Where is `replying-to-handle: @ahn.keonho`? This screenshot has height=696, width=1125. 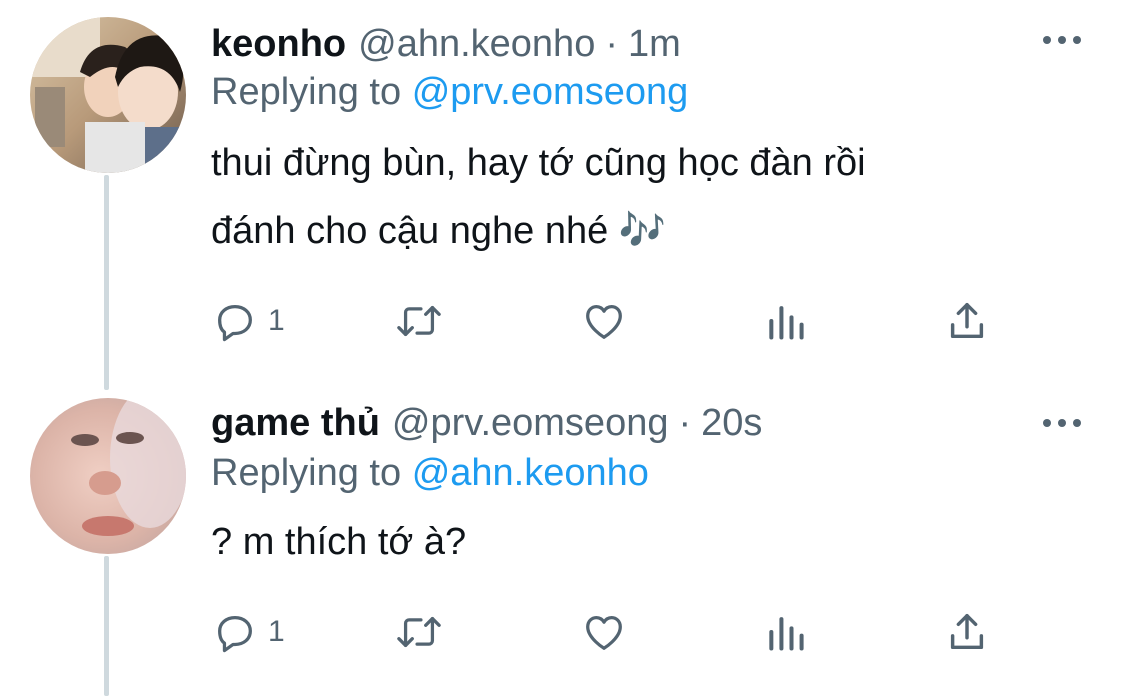
replying-to-handle: @ahn.keonho is located at coordinates (530, 473).